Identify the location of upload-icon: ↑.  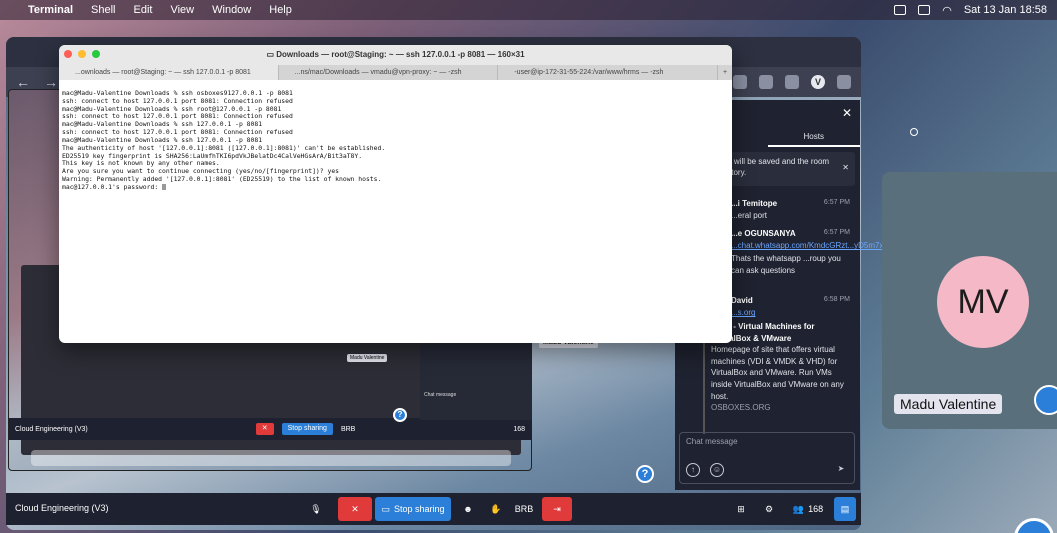
(693, 470).